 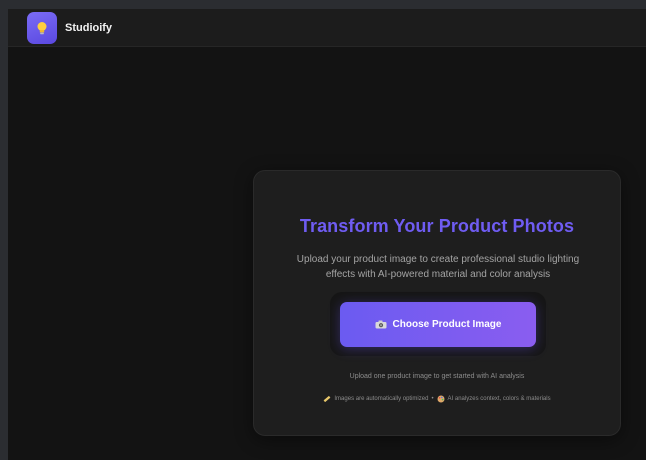 I want to click on top-bar: Studioify, so click(x=327, y=28).